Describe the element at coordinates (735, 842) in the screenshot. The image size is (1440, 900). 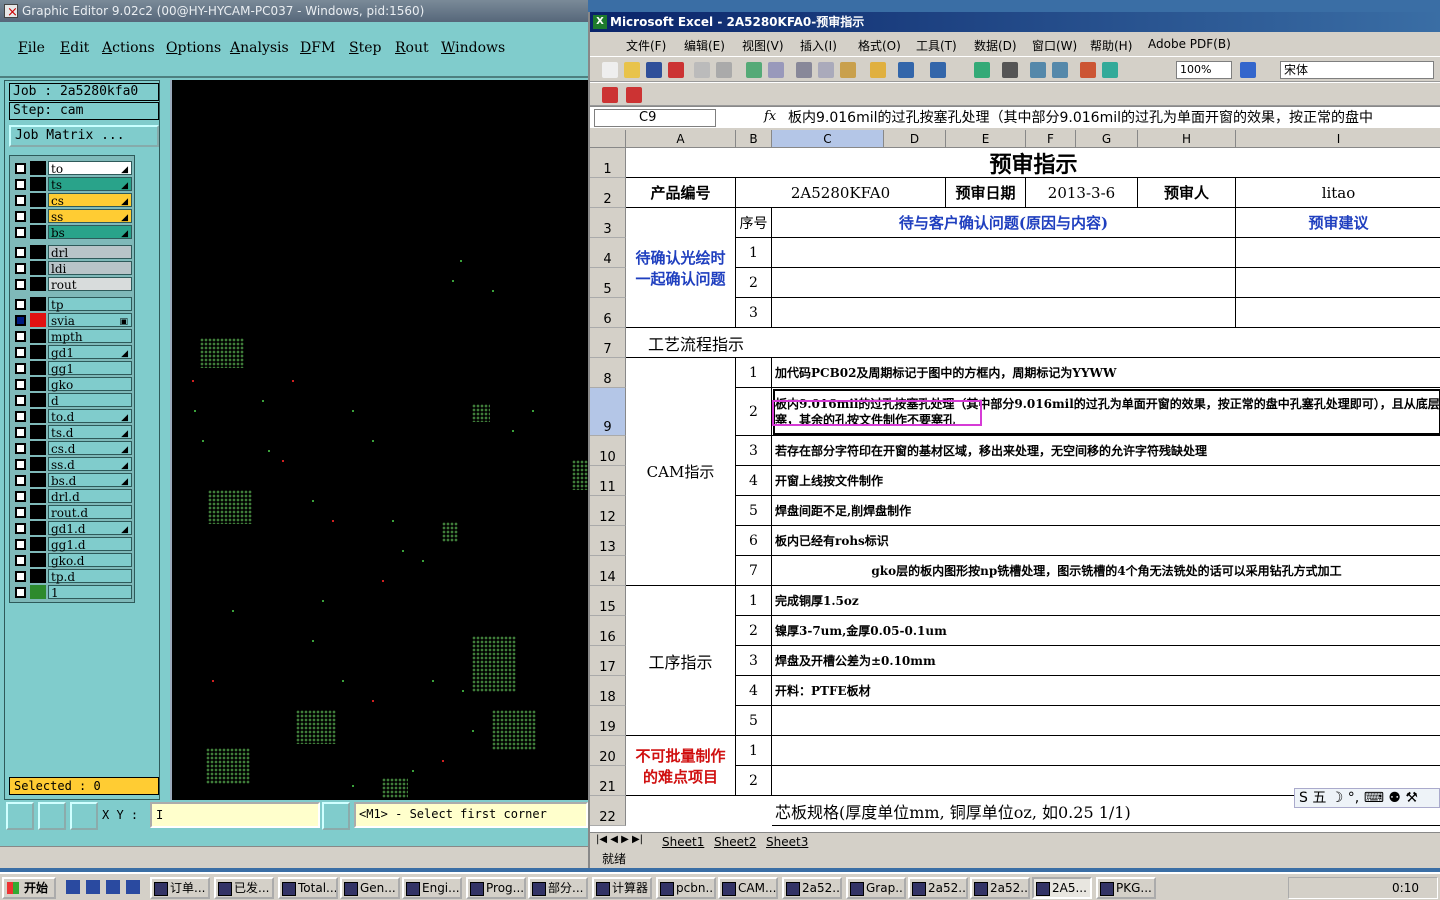
I see `sheet-tab-2: Sheet2` at that location.